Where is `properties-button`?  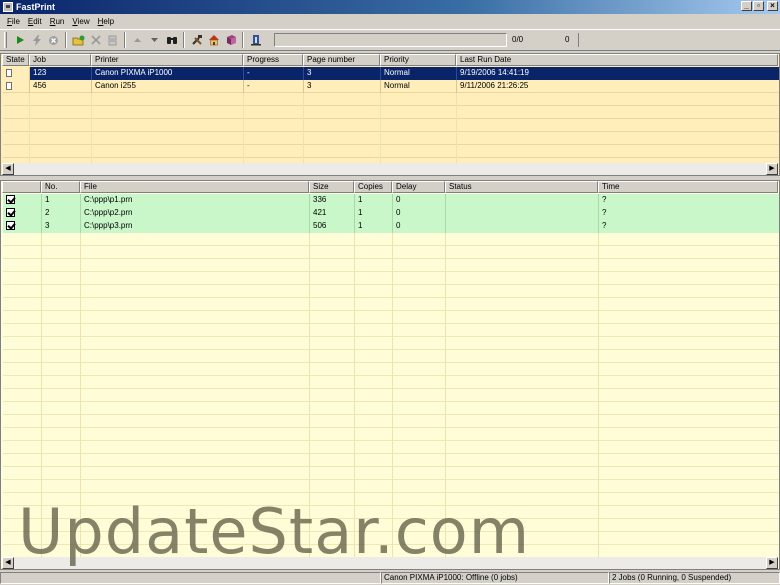 properties-button is located at coordinates (112, 40).